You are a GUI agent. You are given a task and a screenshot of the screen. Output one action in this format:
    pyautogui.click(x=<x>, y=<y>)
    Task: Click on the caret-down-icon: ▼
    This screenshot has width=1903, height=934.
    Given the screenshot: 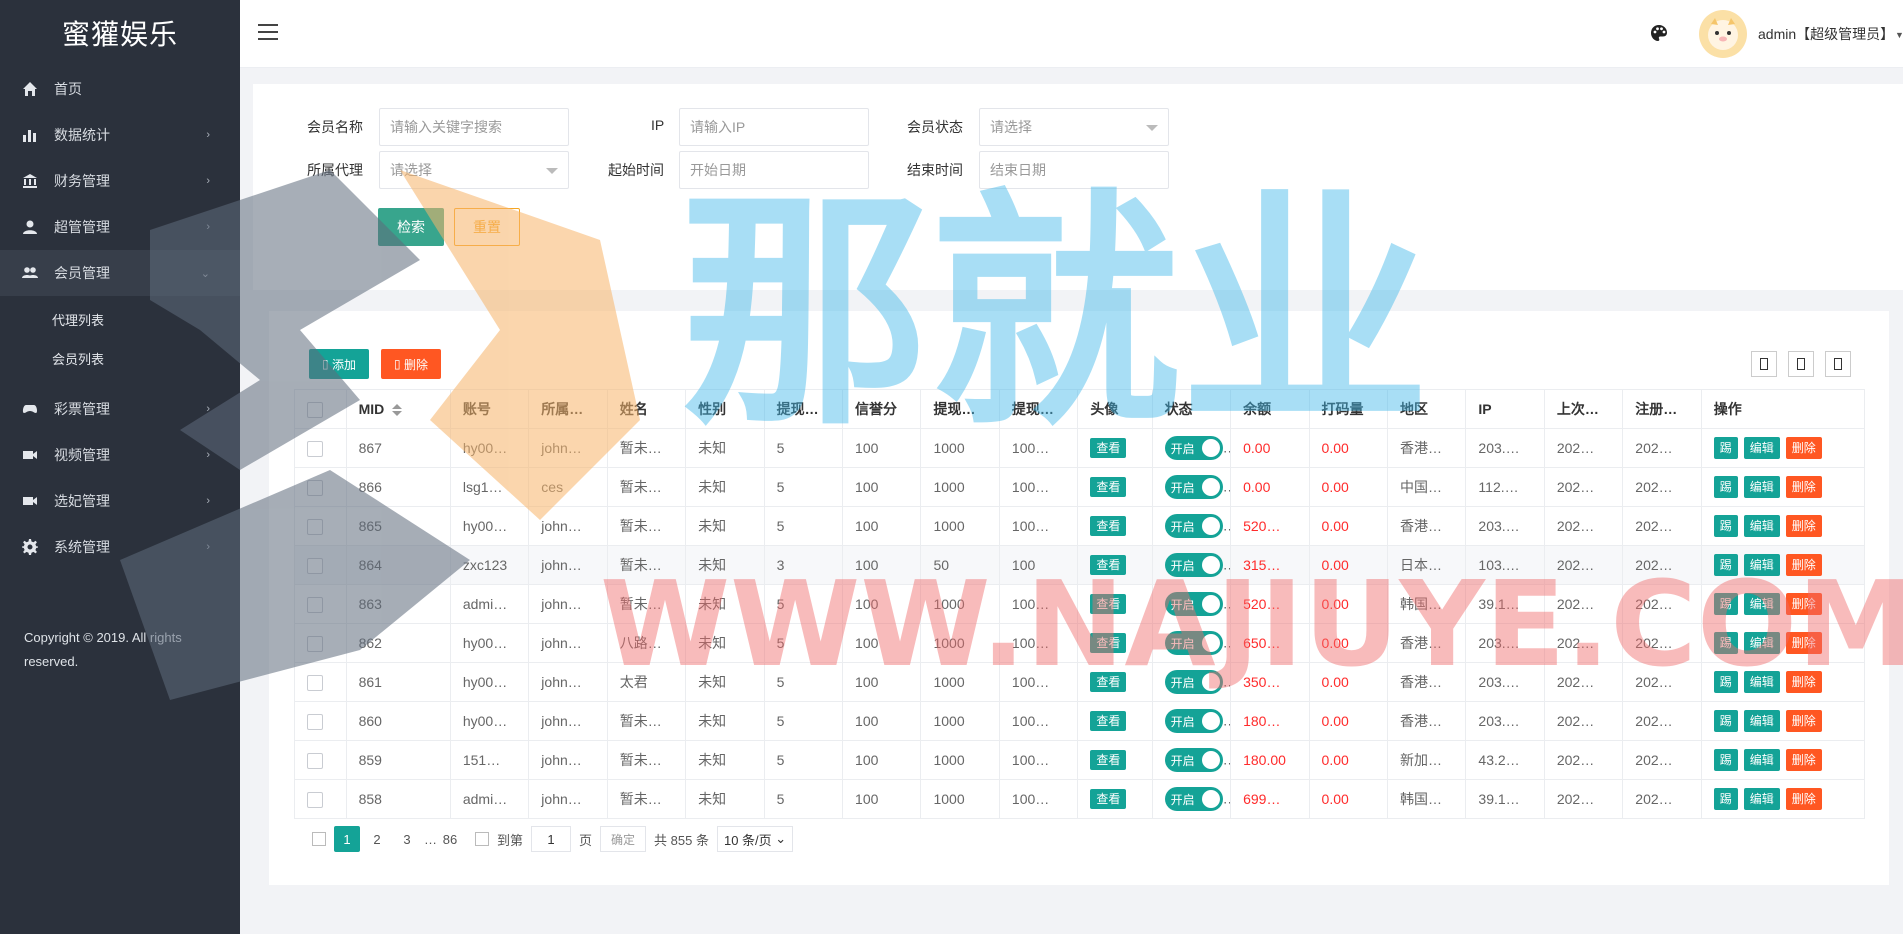 What is the action you would take?
    pyautogui.click(x=1899, y=35)
    